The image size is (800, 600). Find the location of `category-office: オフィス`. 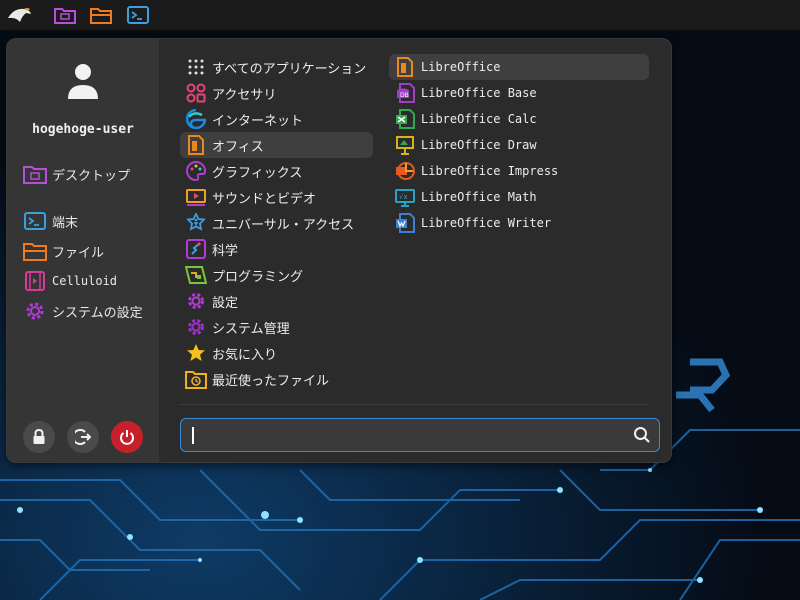

category-office: オフィス is located at coordinates (276, 145).